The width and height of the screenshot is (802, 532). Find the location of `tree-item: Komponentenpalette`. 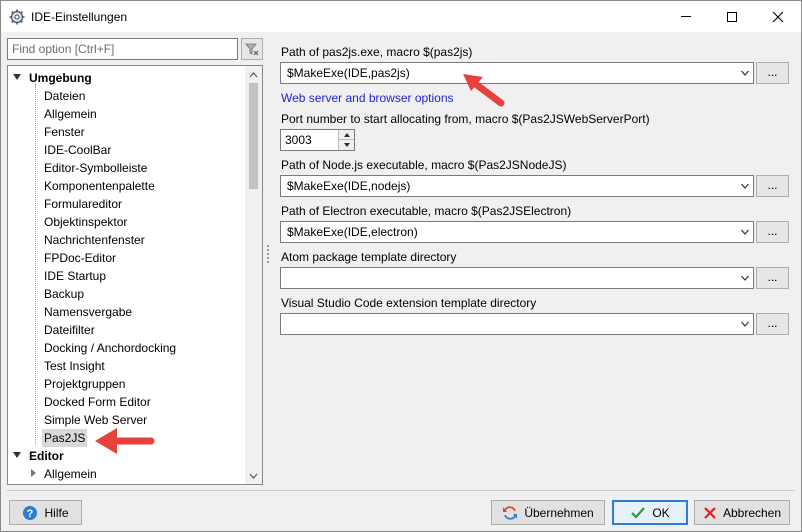

tree-item: Komponentenpalette is located at coordinates (127, 186).